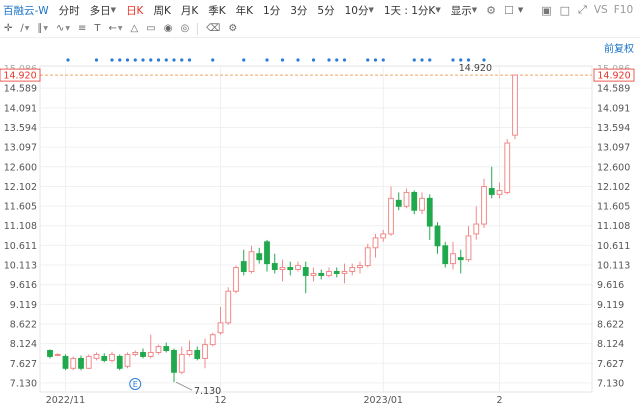 The height and width of the screenshot is (410, 640). Describe the element at coordinates (23, 344) in the screenshot. I see `y-tick-label-left: 8.124` at that location.